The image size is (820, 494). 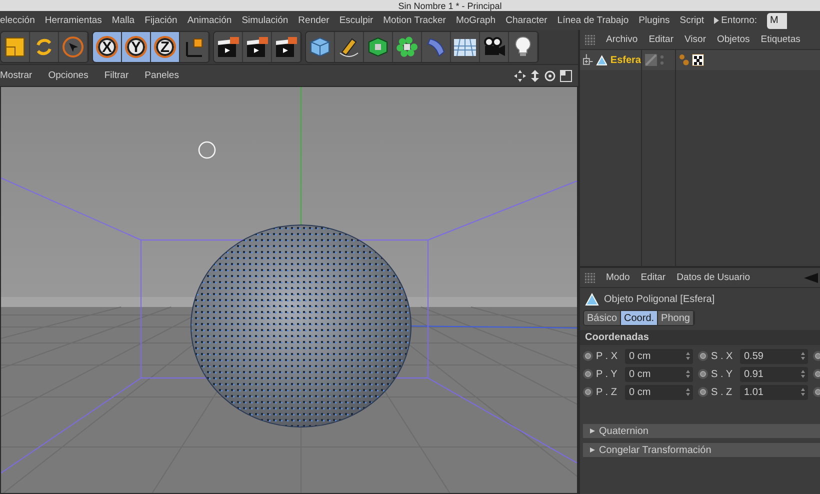 What do you see at coordinates (722, 356) in the screenshot?
I see `field-label: S . X` at bounding box center [722, 356].